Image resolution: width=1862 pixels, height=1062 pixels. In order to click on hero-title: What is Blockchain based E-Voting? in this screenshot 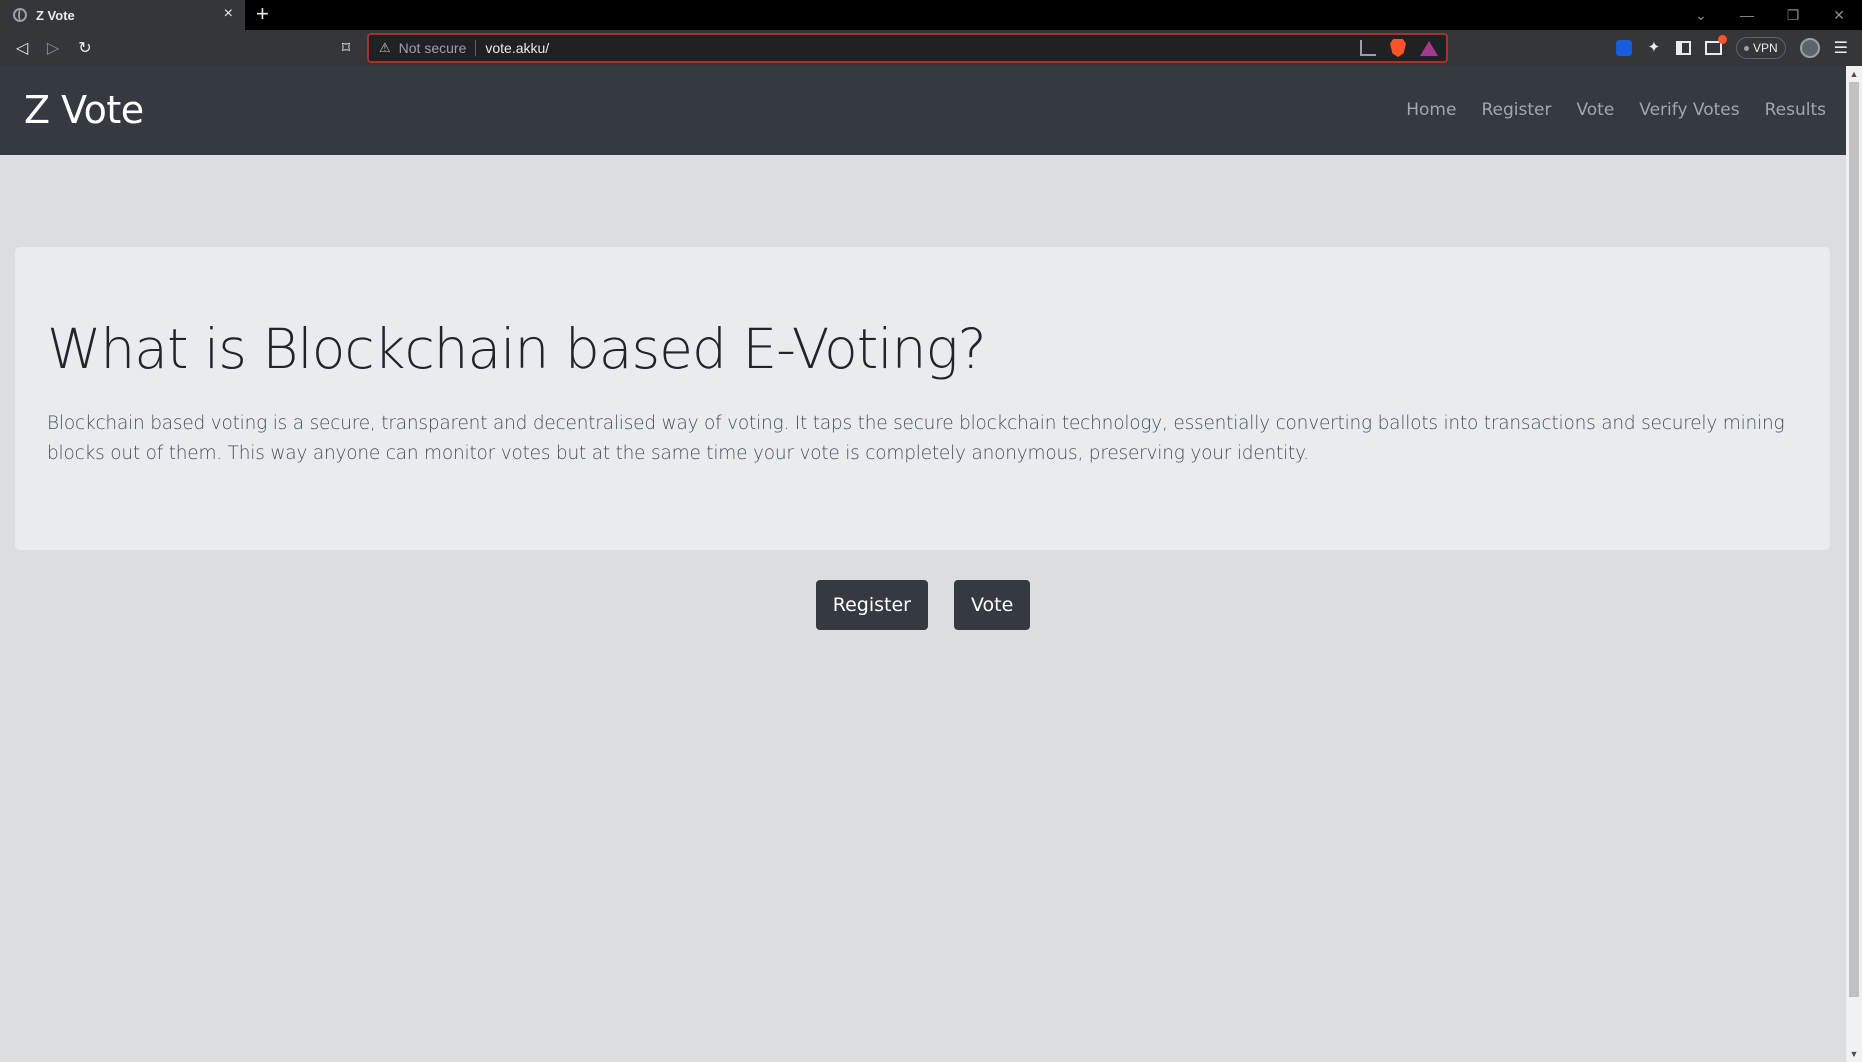, I will do `click(517, 349)`.